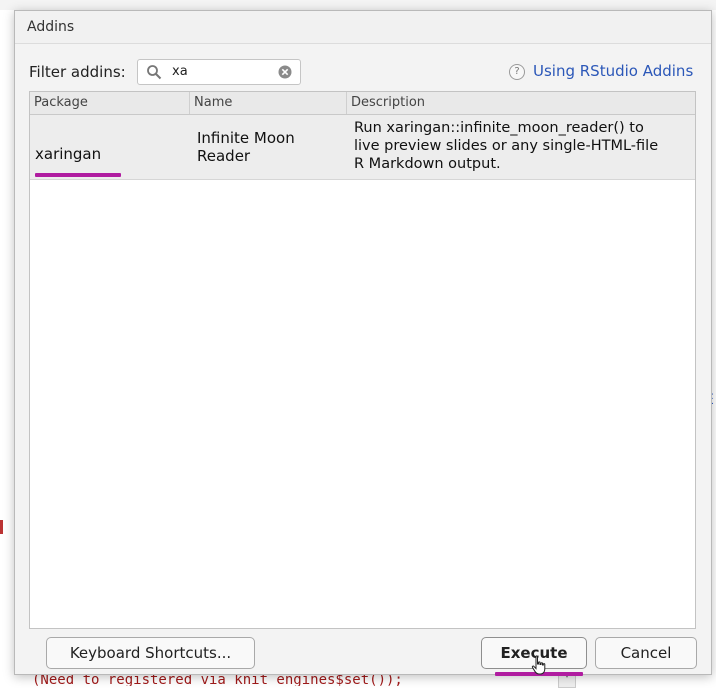 The width and height of the screenshot is (716, 688). I want to click on using-rstudio-addins-link: Using RStudio Addins, so click(613, 71).